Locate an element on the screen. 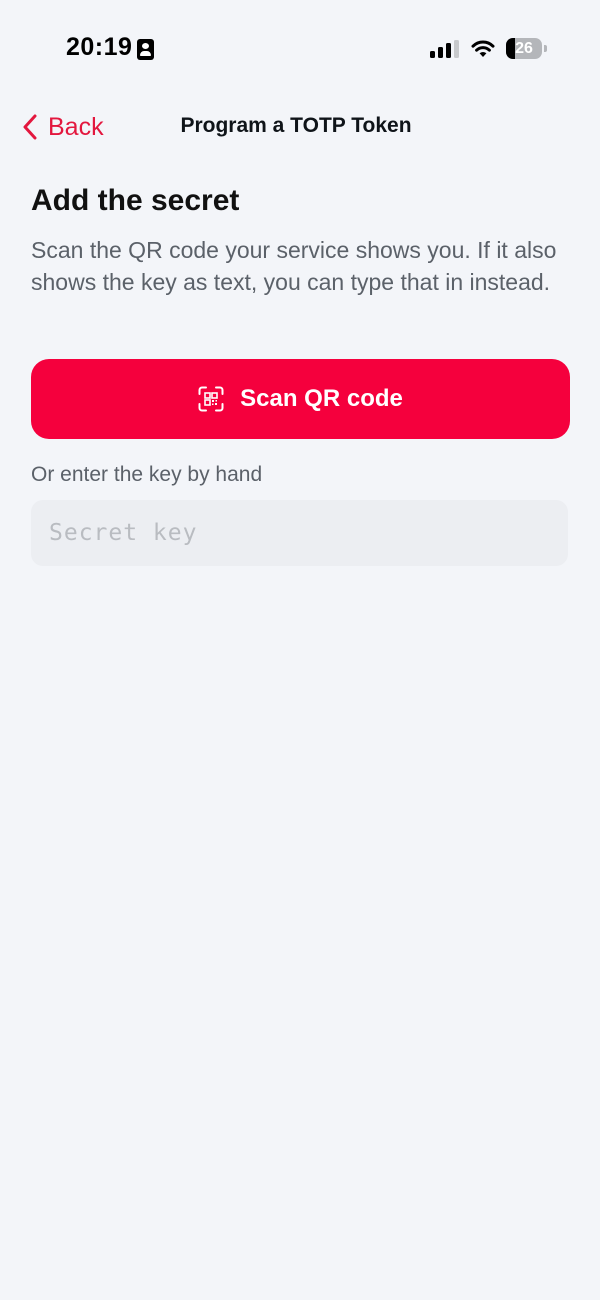 The width and height of the screenshot is (600, 1300). battery-level: 26 is located at coordinates (524, 48).